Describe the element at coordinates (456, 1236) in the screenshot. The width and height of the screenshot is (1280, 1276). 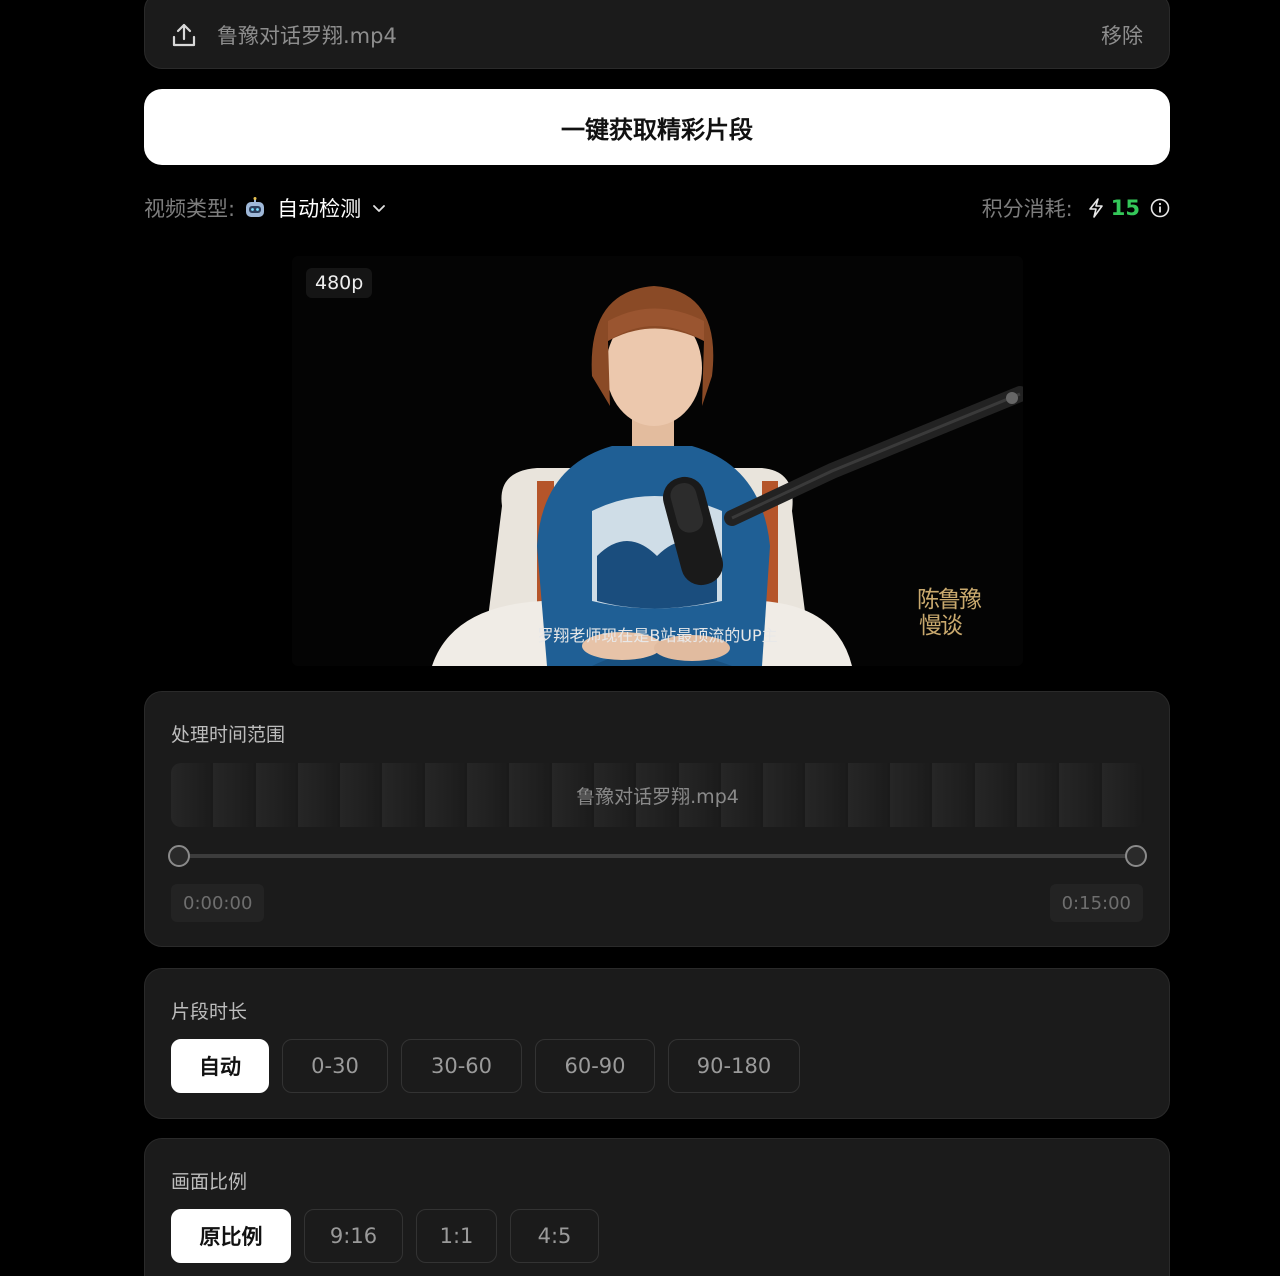
I see `ratio-option-1-1: 1:1` at that location.